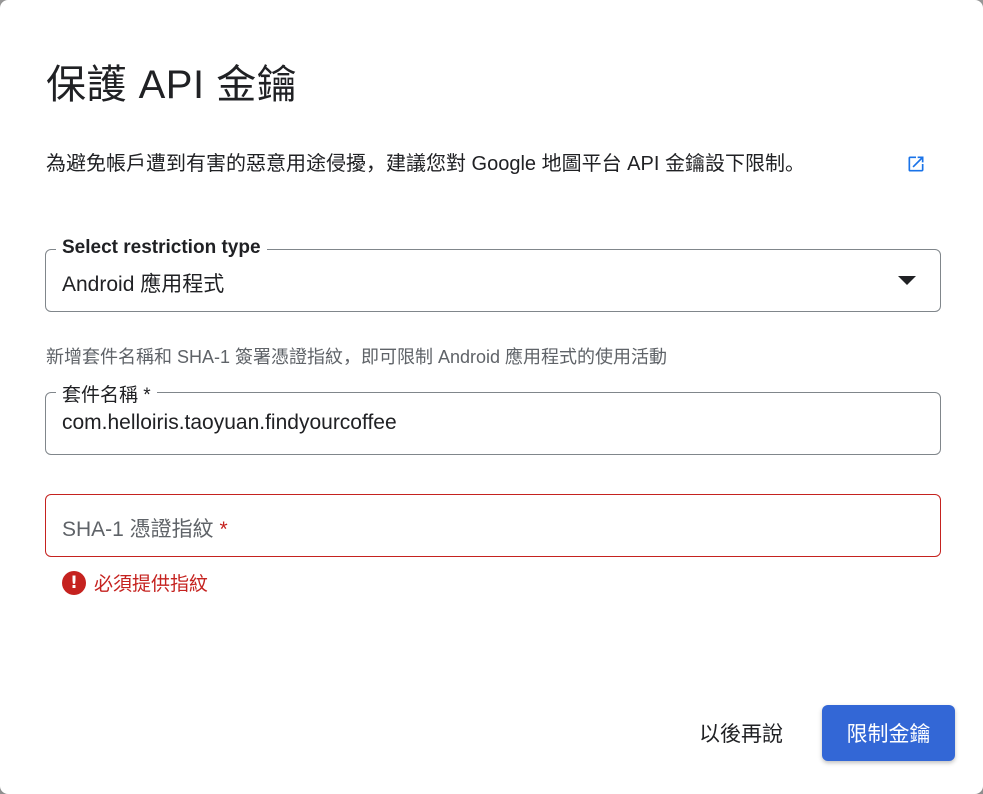 This screenshot has width=983, height=794. I want to click on package-name-label: 套件名稱 *, so click(106, 393).